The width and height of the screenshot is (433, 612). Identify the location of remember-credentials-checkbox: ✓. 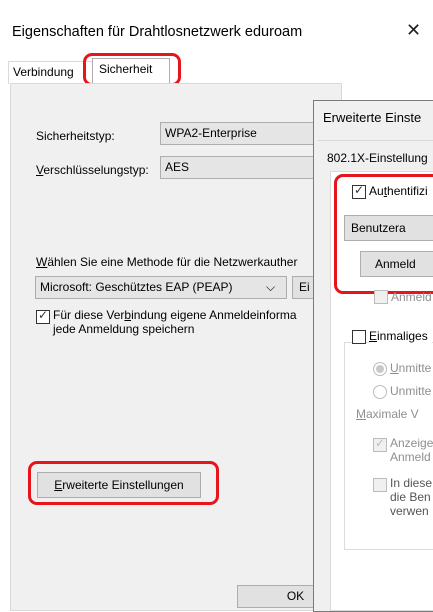
(43, 316).